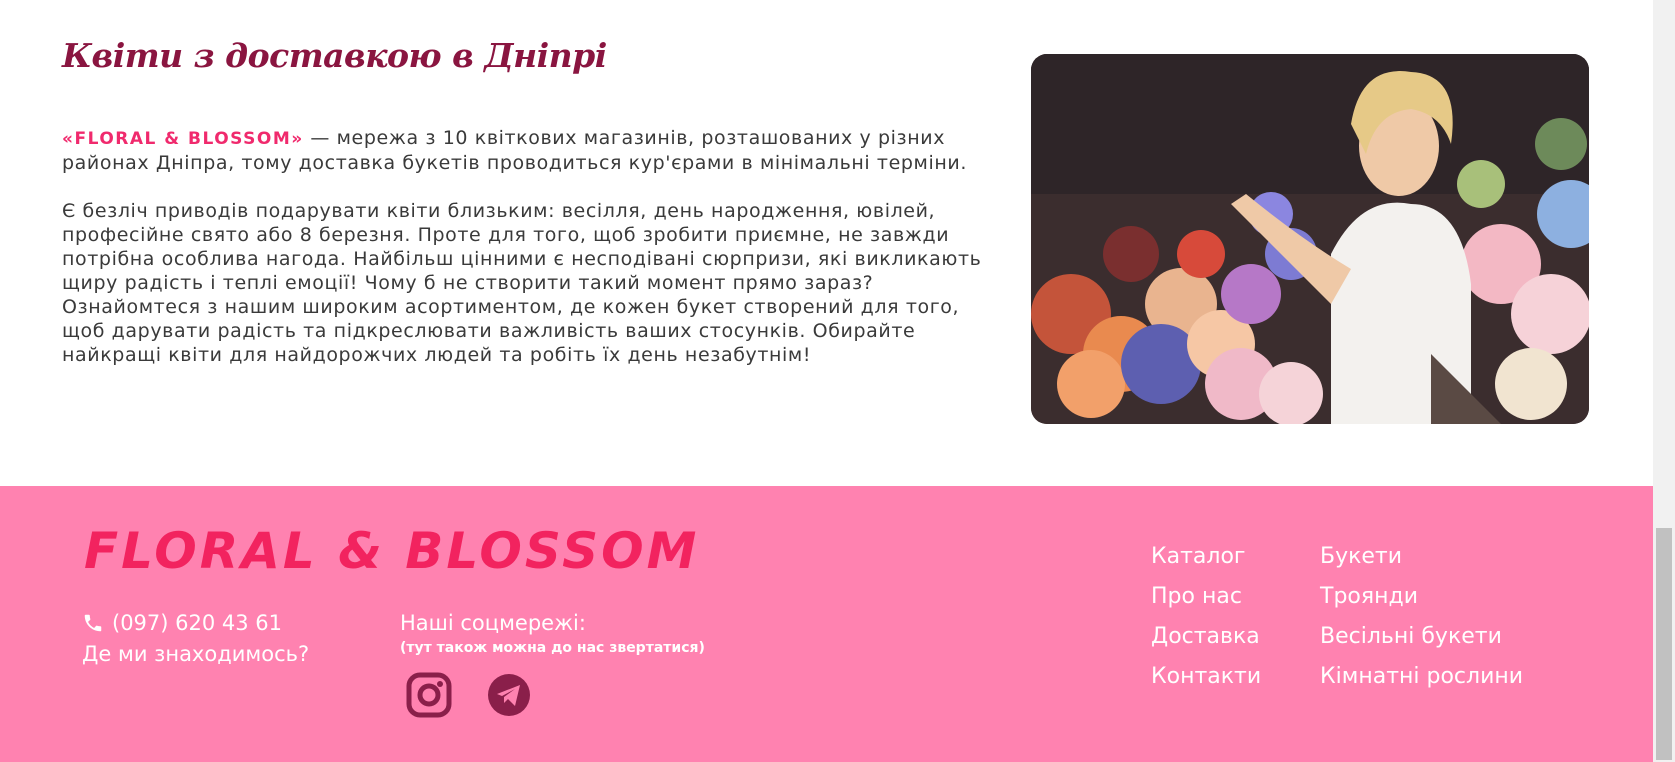 The height and width of the screenshot is (762, 1675). I want to click on section-title: Квіти з доставкою в Дніпрі, so click(334, 55).